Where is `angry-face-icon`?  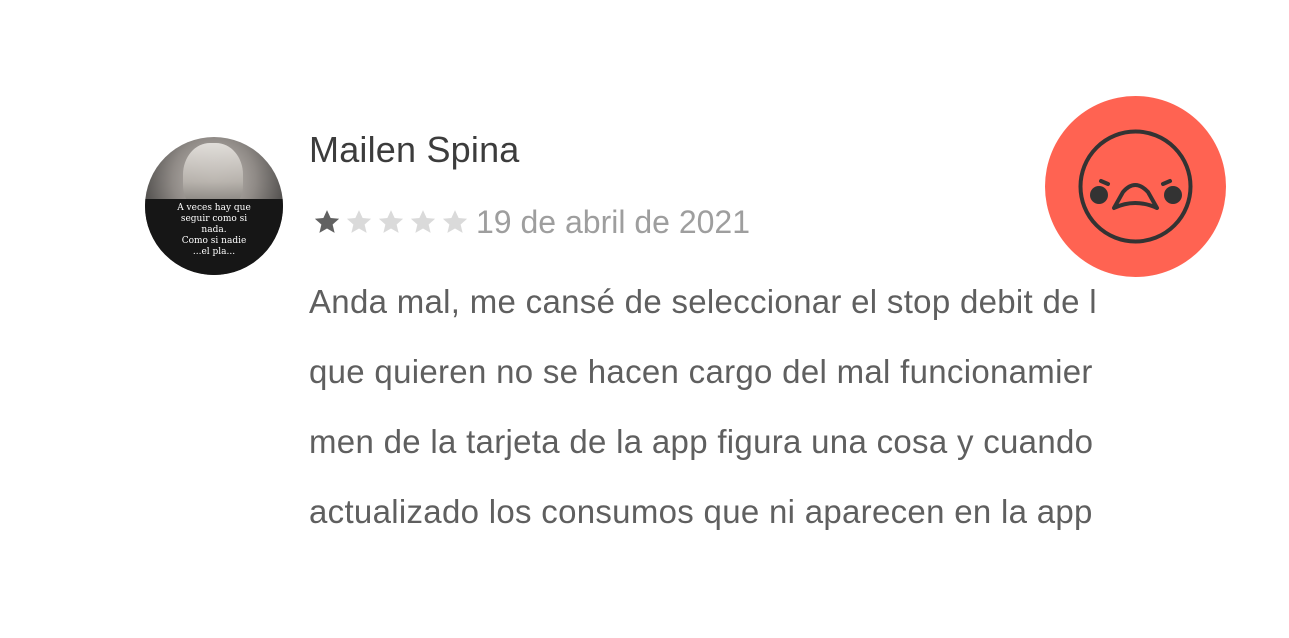 angry-face-icon is located at coordinates (1135, 186).